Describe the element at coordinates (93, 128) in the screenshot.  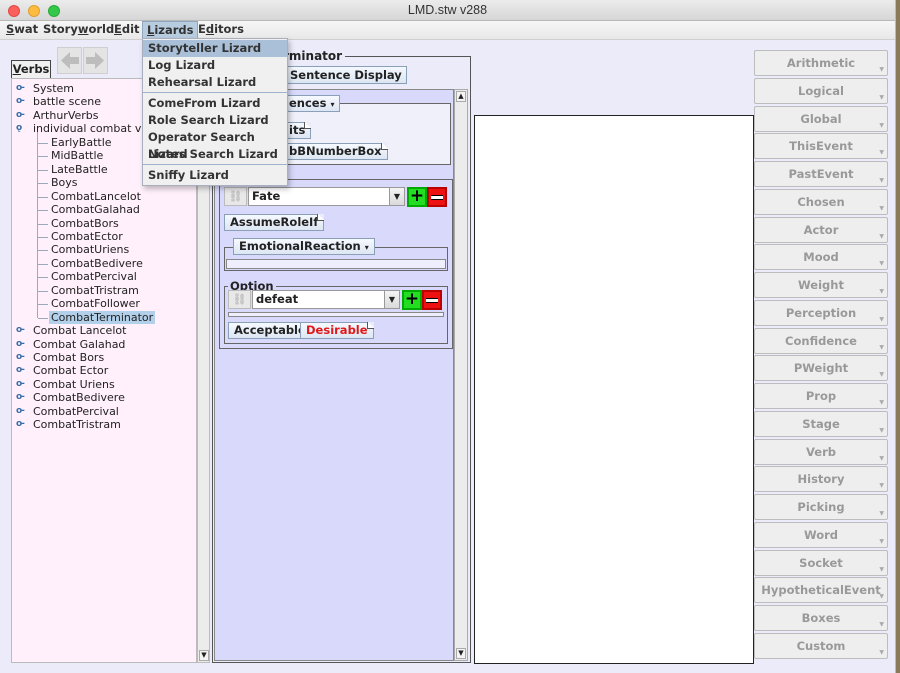
I see `tree-node-expanded: individual combat ver` at that location.